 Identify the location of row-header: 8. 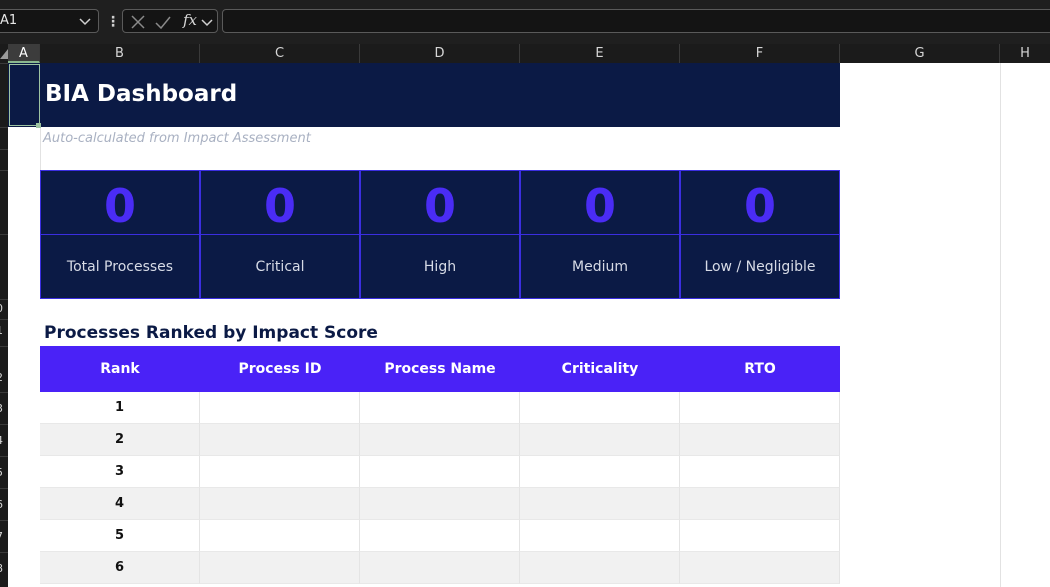
(4, 569).